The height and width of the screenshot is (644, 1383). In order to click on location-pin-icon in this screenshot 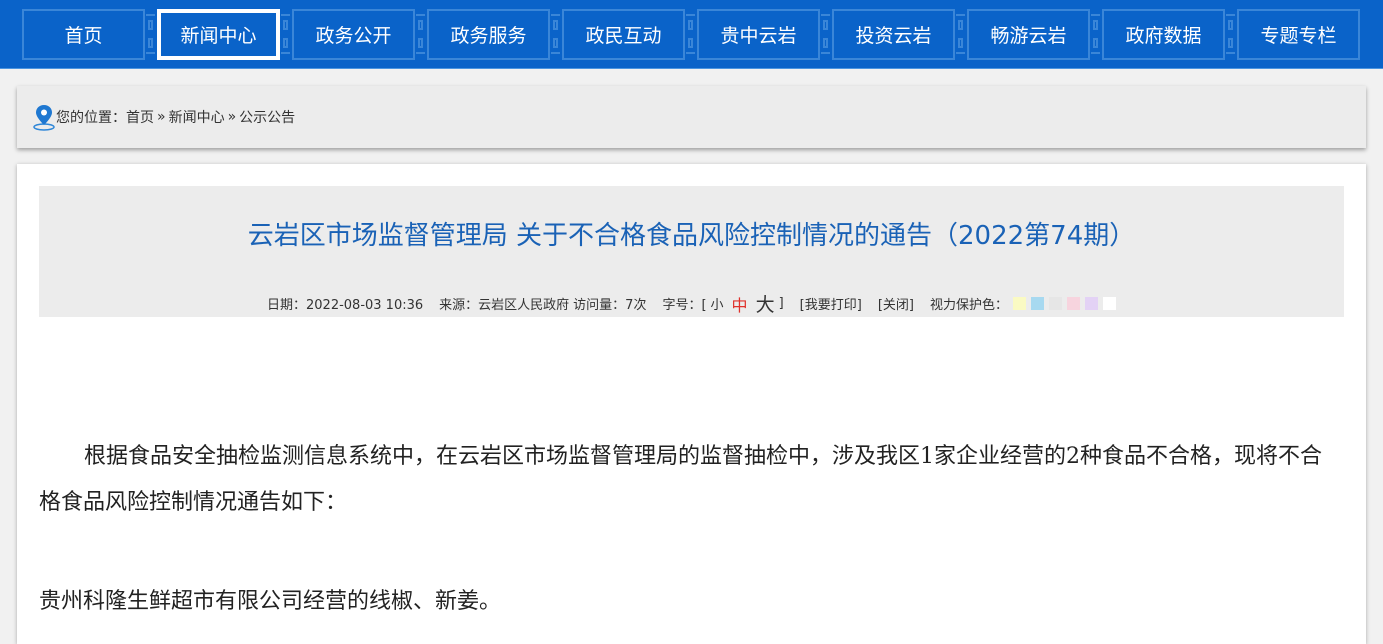, I will do `click(44, 118)`.